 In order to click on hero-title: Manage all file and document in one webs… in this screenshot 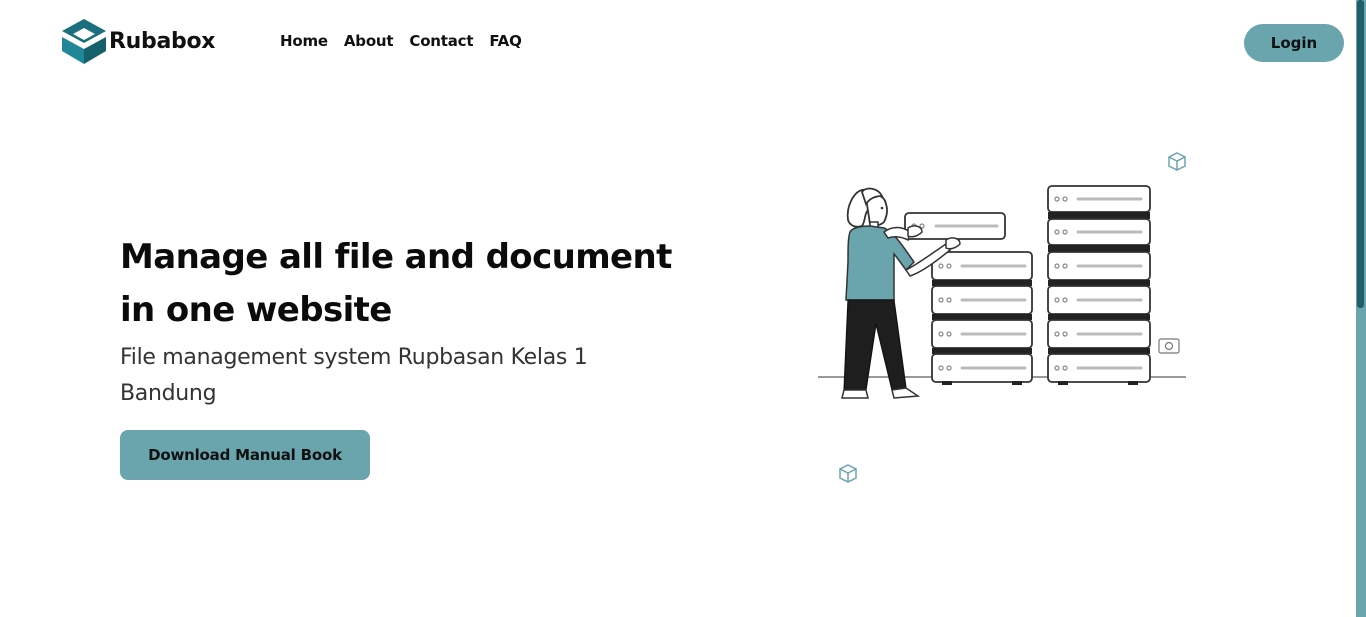, I will do `click(396, 283)`.